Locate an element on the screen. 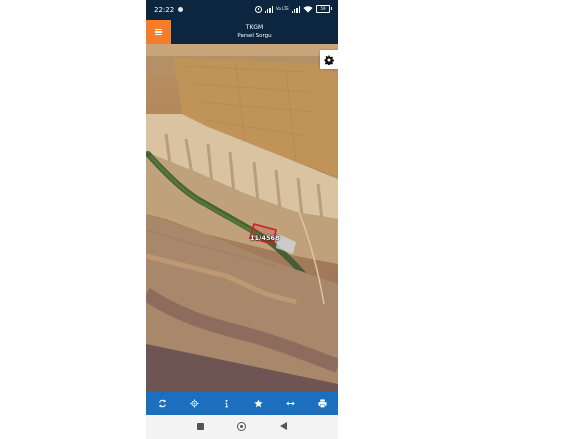 The image size is (585, 439). page-subtitle: Parsel Sorgu is located at coordinates (254, 36).